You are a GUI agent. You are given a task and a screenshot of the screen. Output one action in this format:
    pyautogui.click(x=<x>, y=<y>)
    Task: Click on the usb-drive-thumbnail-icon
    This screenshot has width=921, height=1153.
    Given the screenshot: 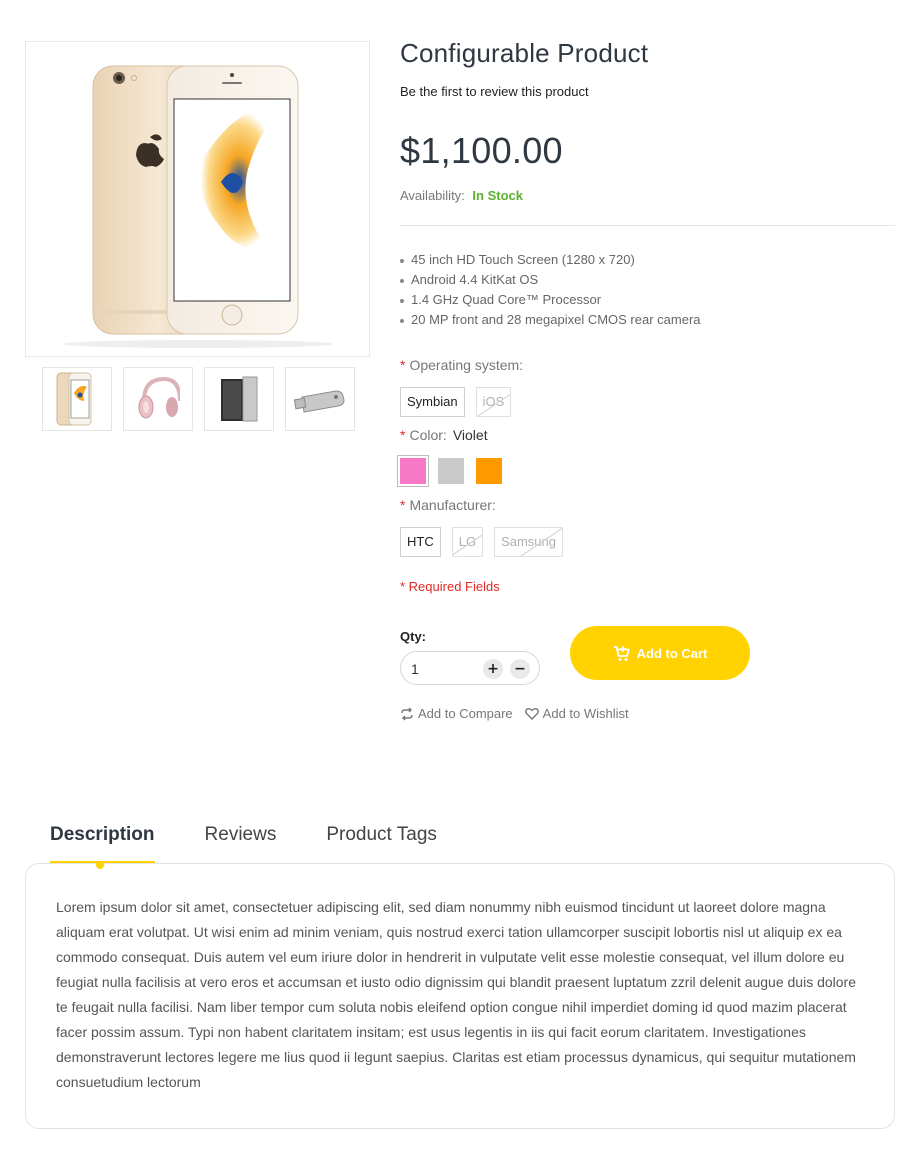 What is the action you would take?
    pyautogui.click(x=319, y=401)
    